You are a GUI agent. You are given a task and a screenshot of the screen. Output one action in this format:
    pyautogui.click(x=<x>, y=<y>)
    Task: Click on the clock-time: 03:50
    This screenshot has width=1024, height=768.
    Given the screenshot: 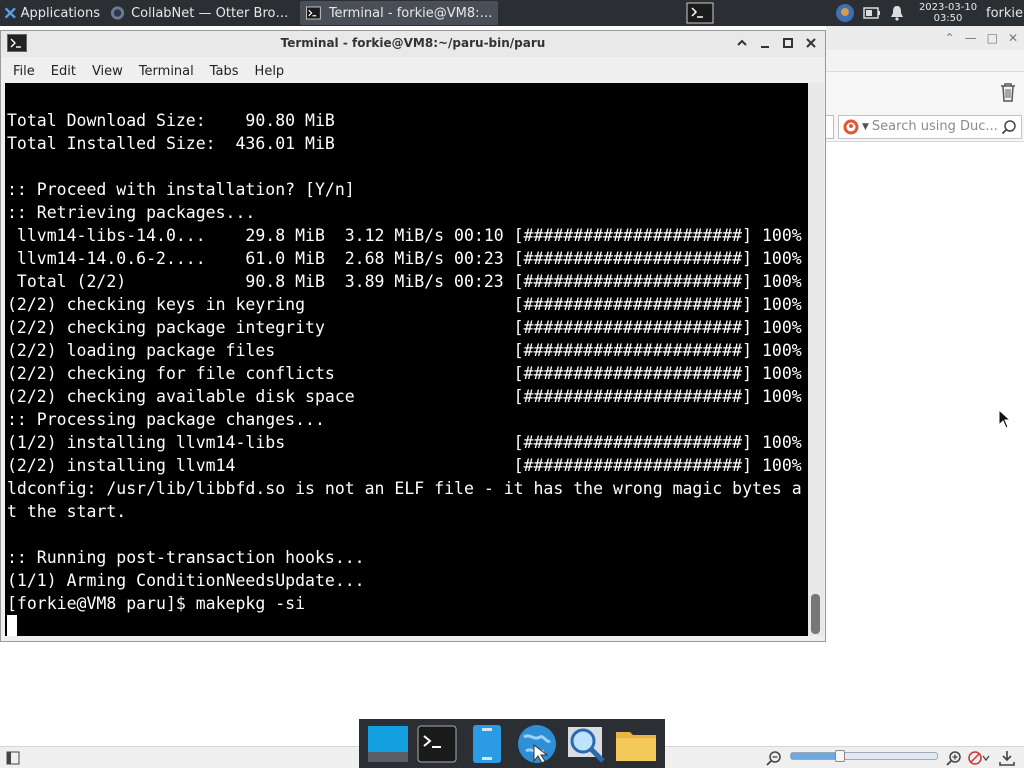 What is the action you would take?
    pyautogui.click(x=948, y=18)
    